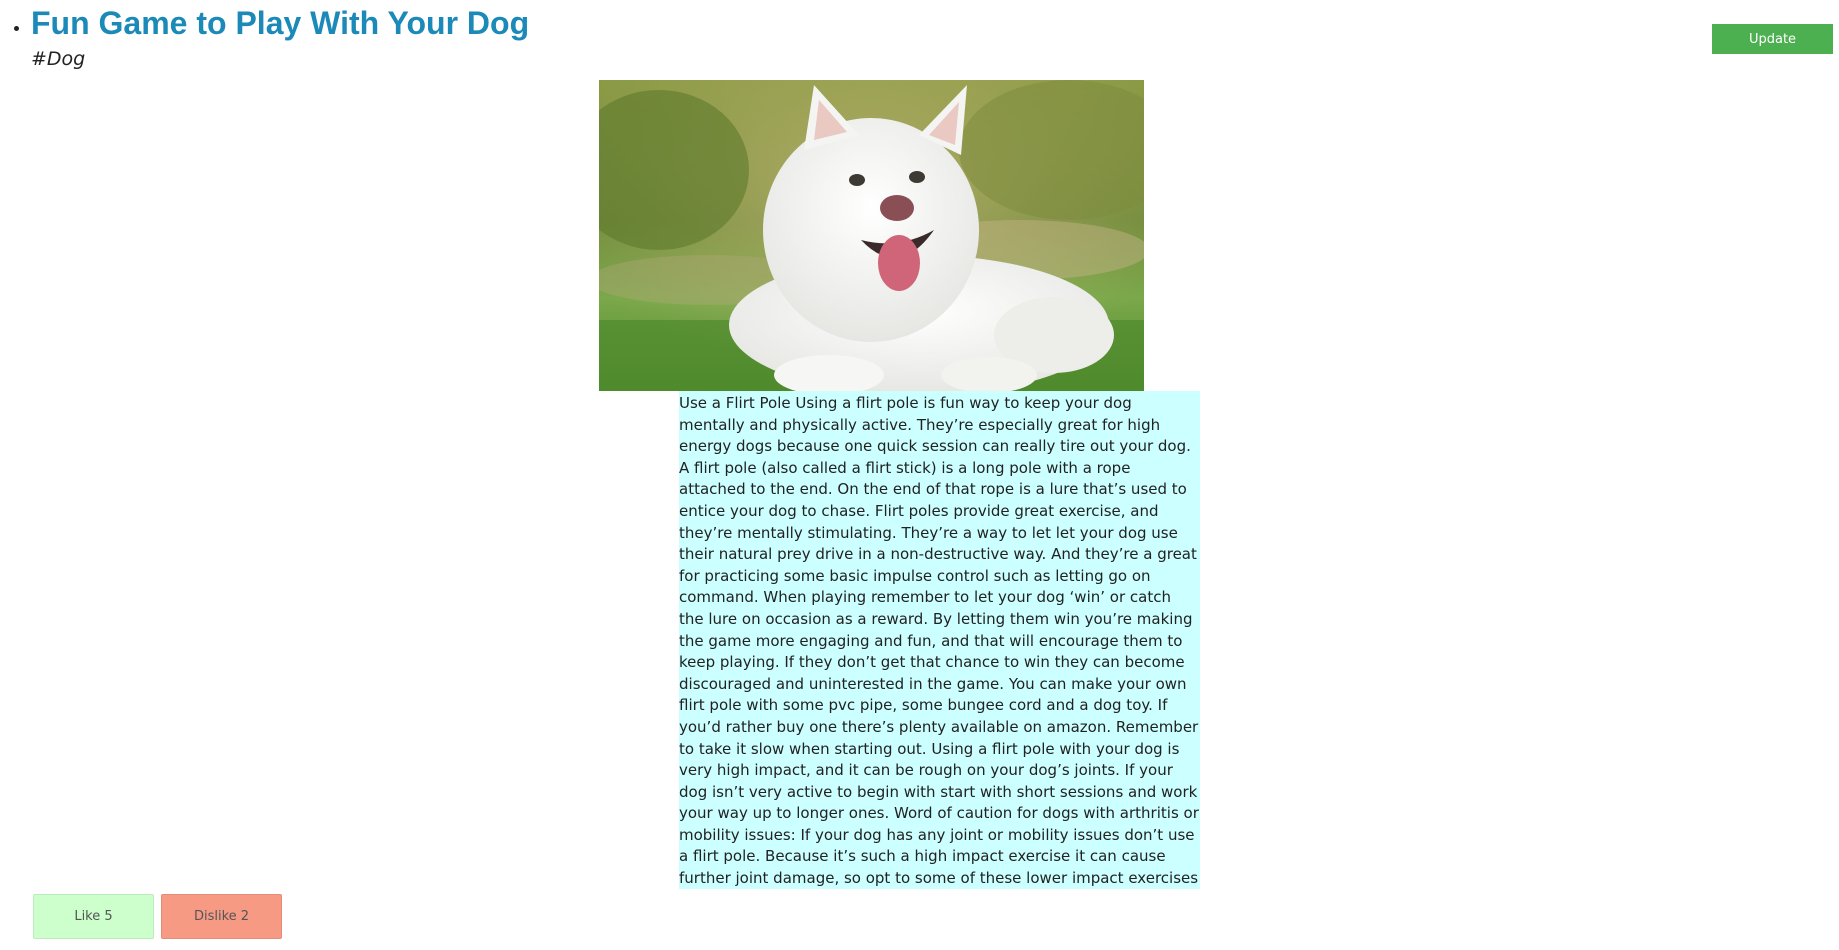 The width and height of the screenshot is (1839, 950). What do you see at coordinates (1772, 39) in the screenshot?
I see `update-button: Update` at bounding box center [1772, 39].